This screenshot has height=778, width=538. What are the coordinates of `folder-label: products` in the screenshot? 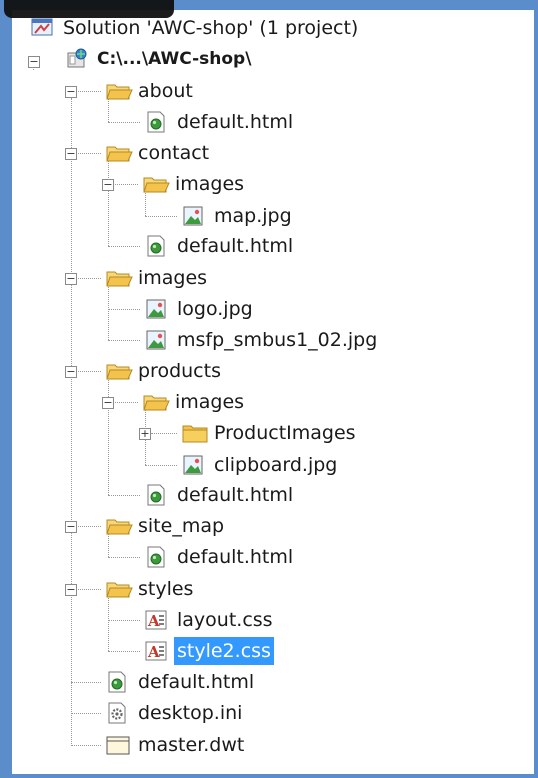 It's located at (179, 371).